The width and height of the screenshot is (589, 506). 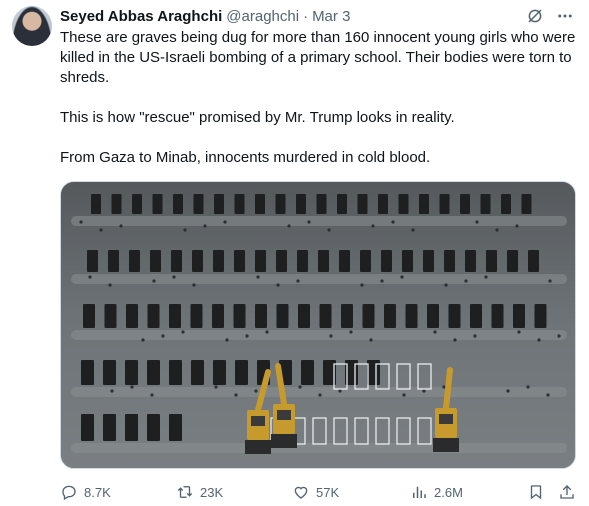 I want to click on avatar, so click(x=32, y=26).